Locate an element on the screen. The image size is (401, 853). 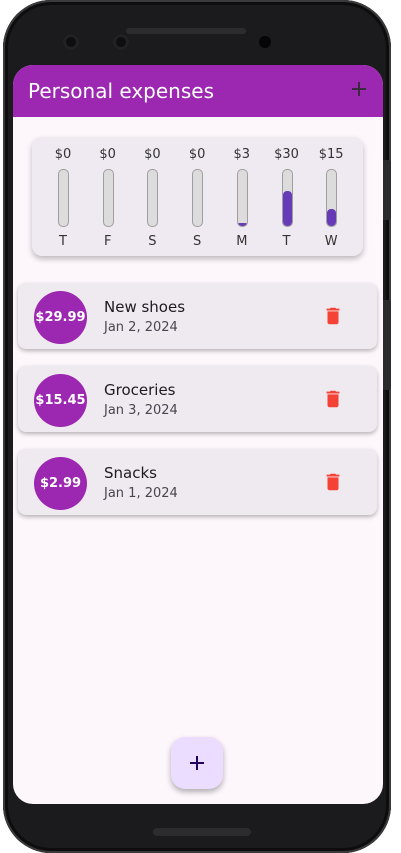
expense-title: New shoes is located at coordinates (145, 307).